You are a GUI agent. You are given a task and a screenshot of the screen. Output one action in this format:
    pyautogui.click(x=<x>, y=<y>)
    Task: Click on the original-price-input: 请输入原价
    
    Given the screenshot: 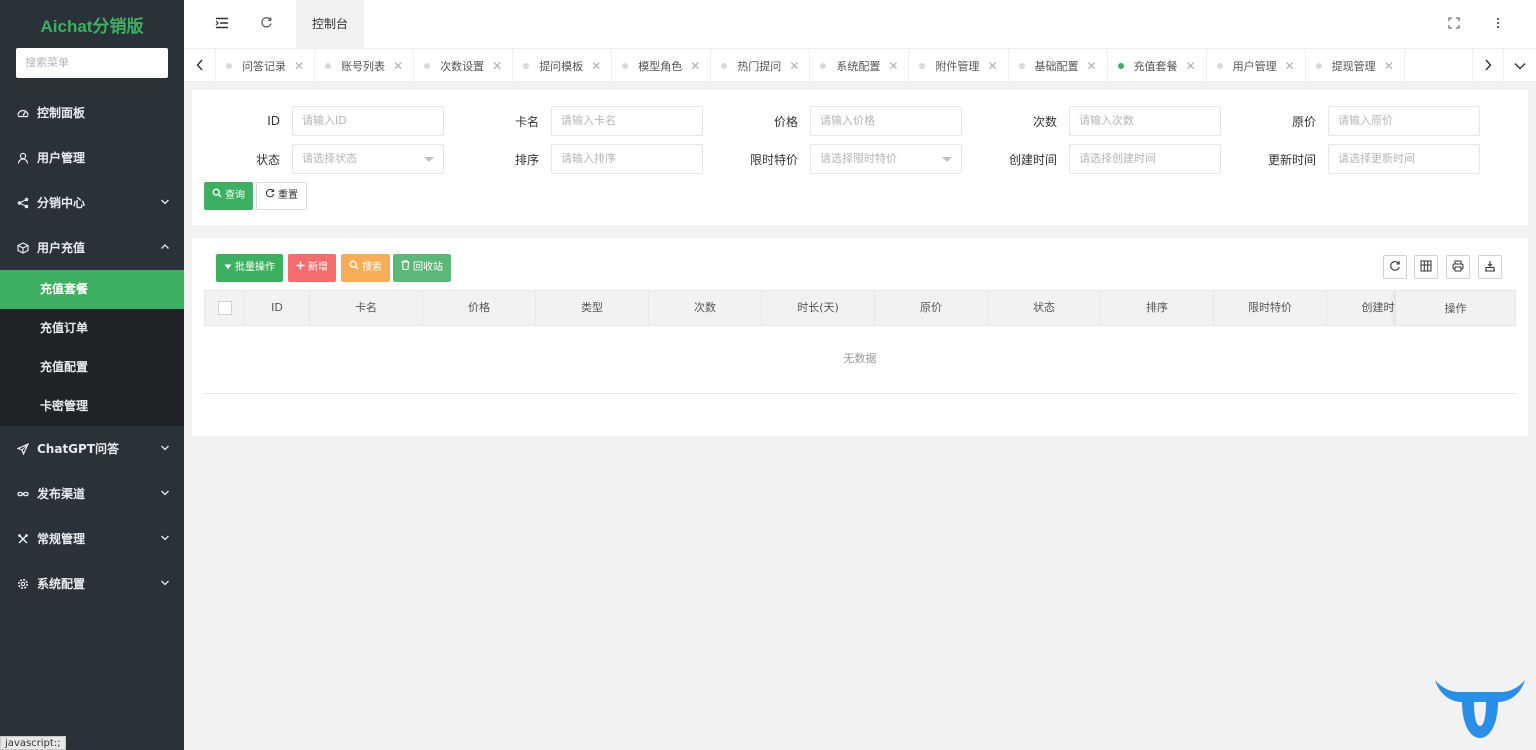 What is the action you would take?
    pyautogui.click(x=1404, y=121)
    